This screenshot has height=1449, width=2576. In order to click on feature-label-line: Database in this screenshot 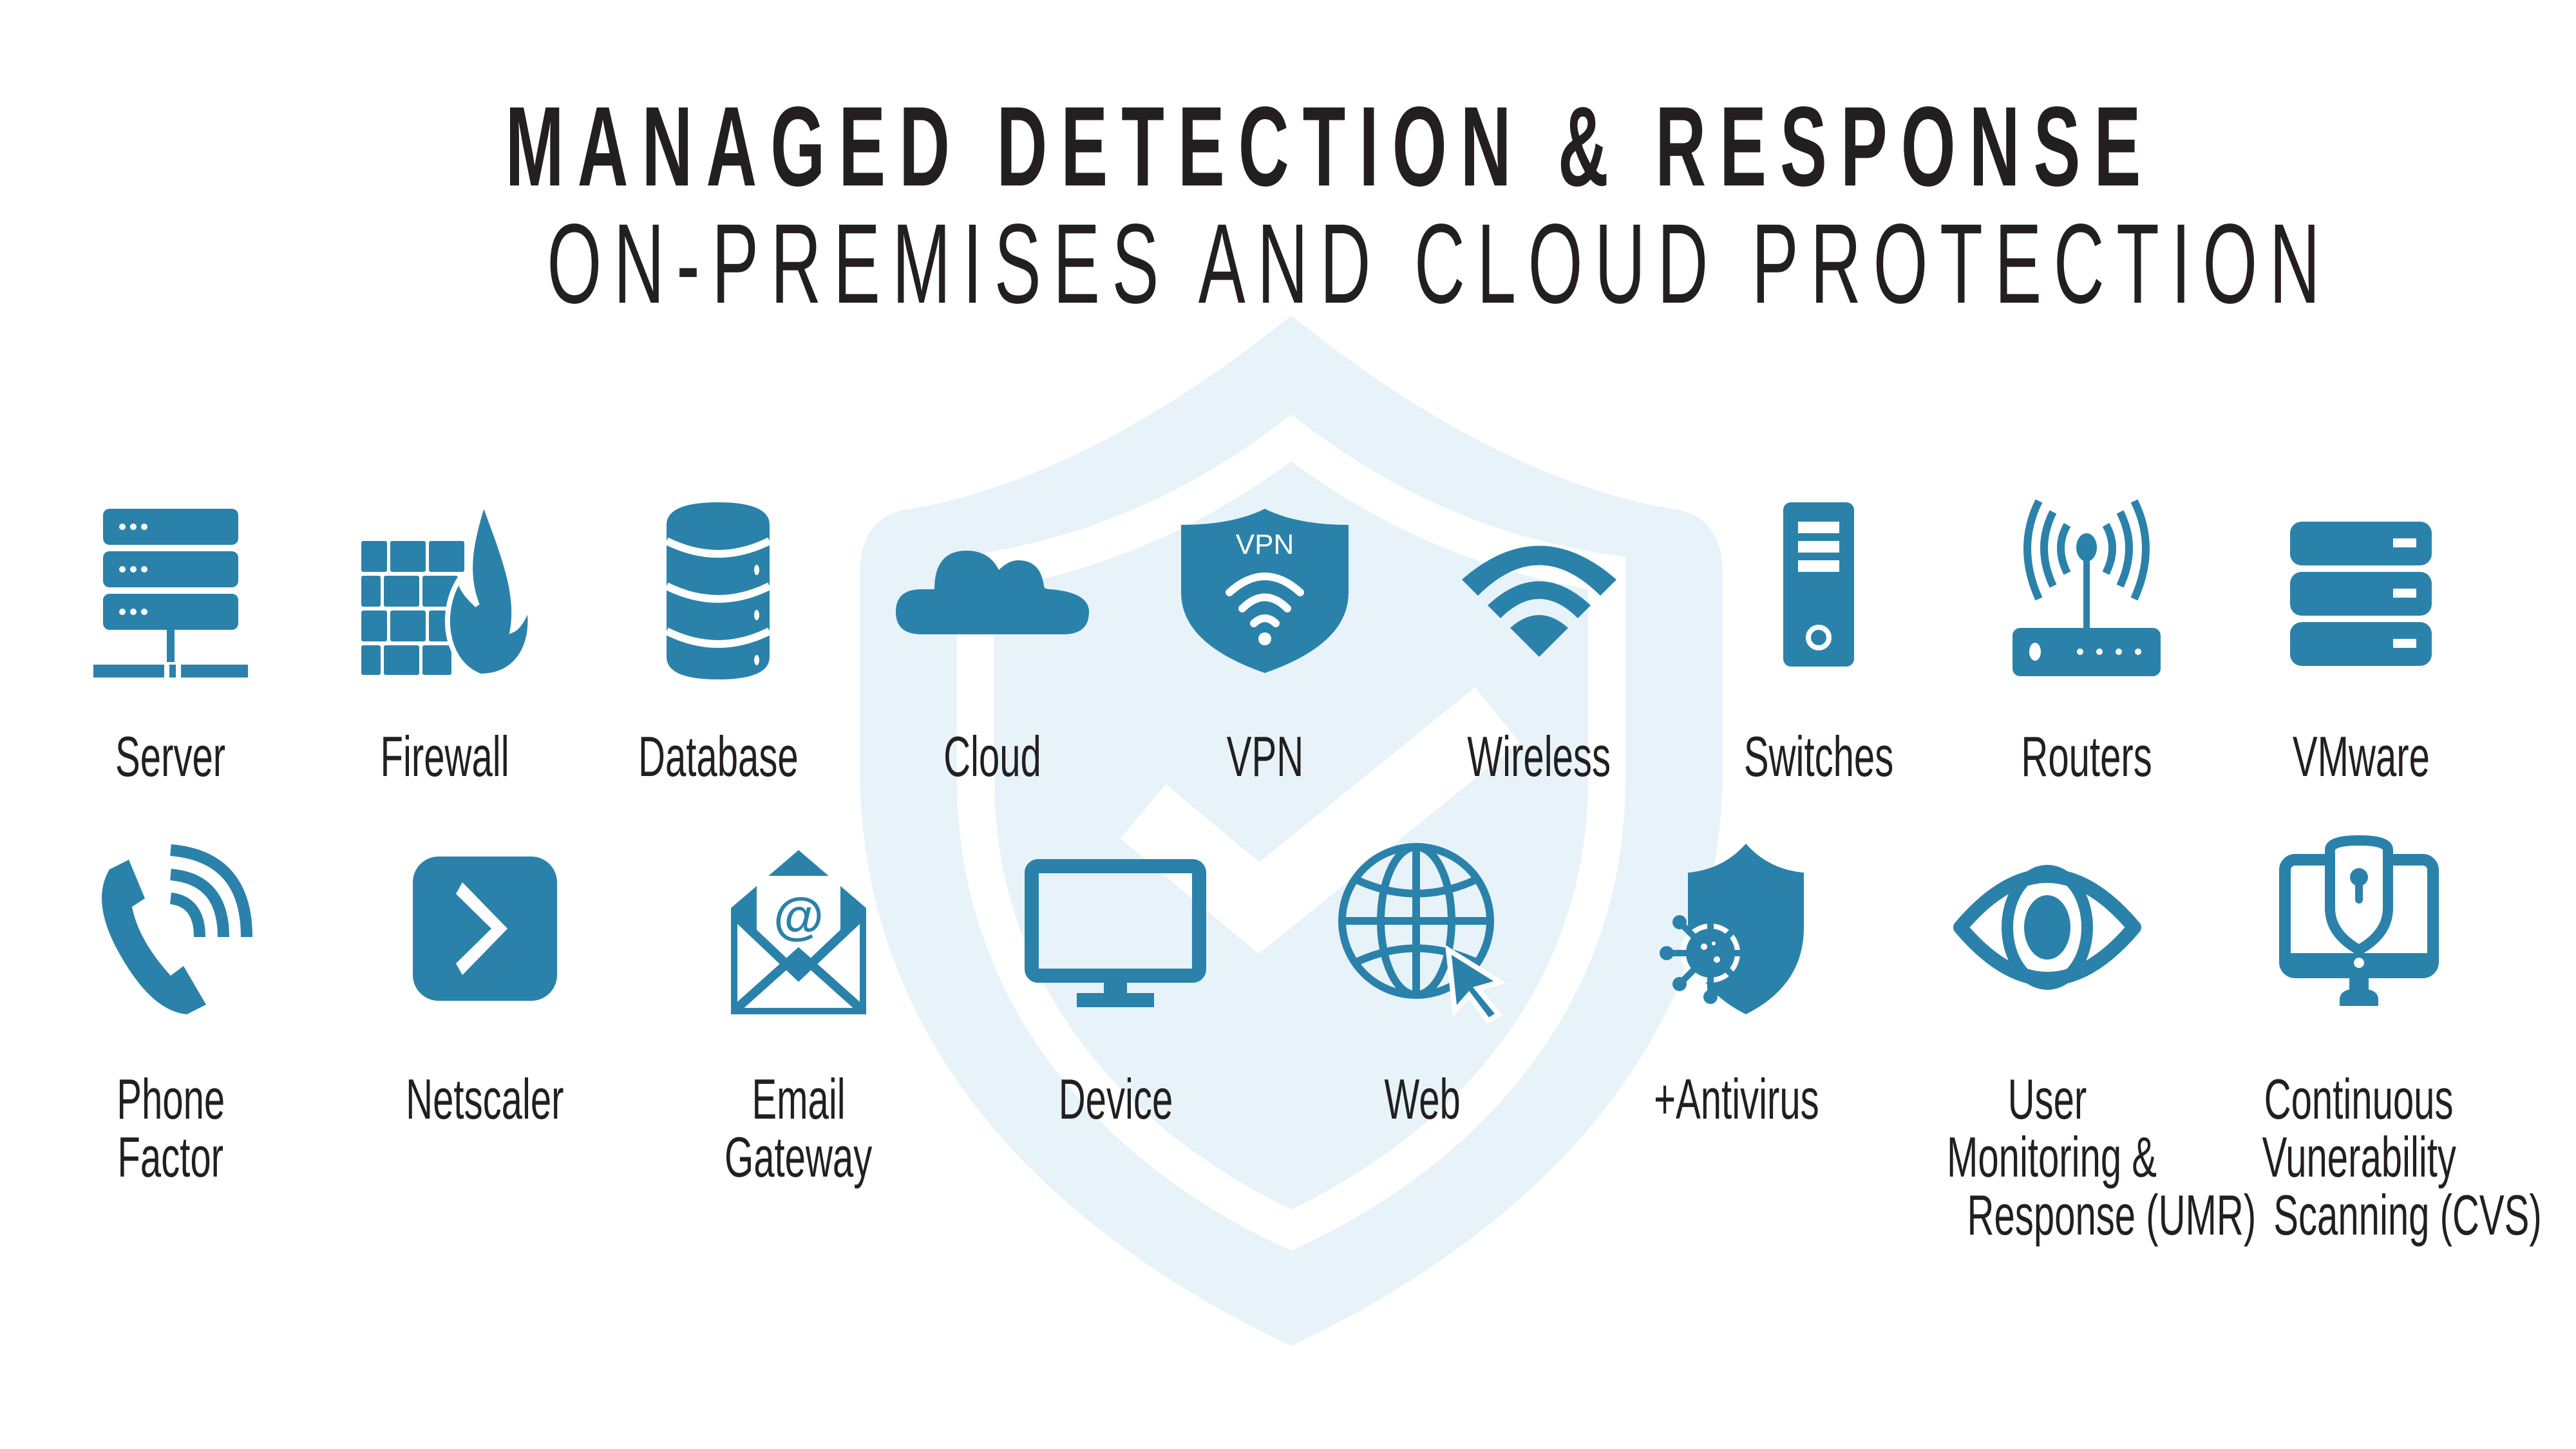, I will do `click(718, 756)`.